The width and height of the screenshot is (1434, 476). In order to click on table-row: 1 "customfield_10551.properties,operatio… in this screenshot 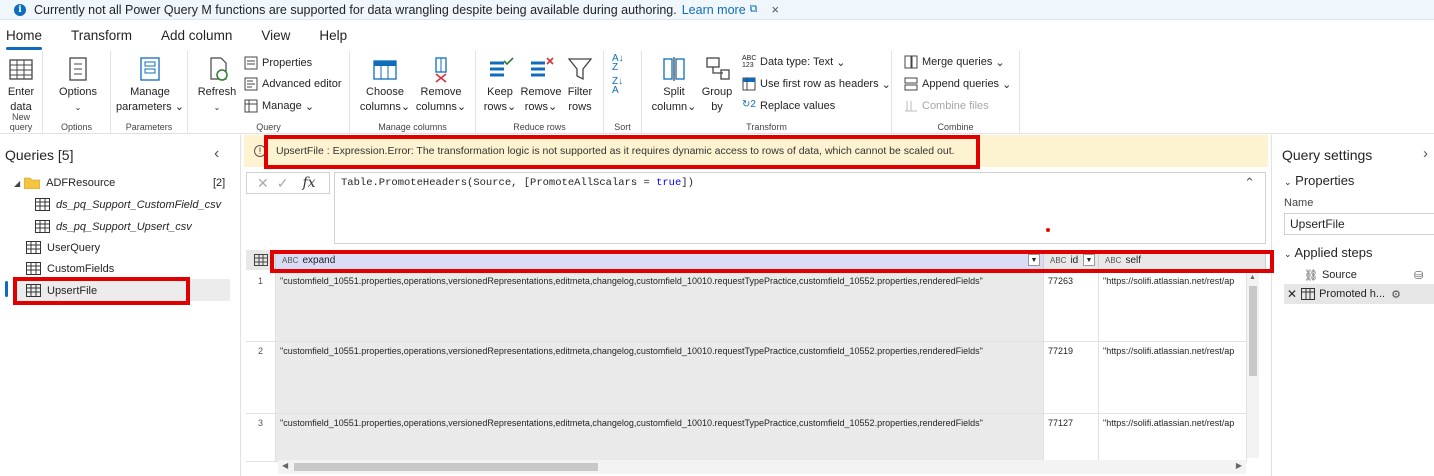, I will do `click(746, 307)`.